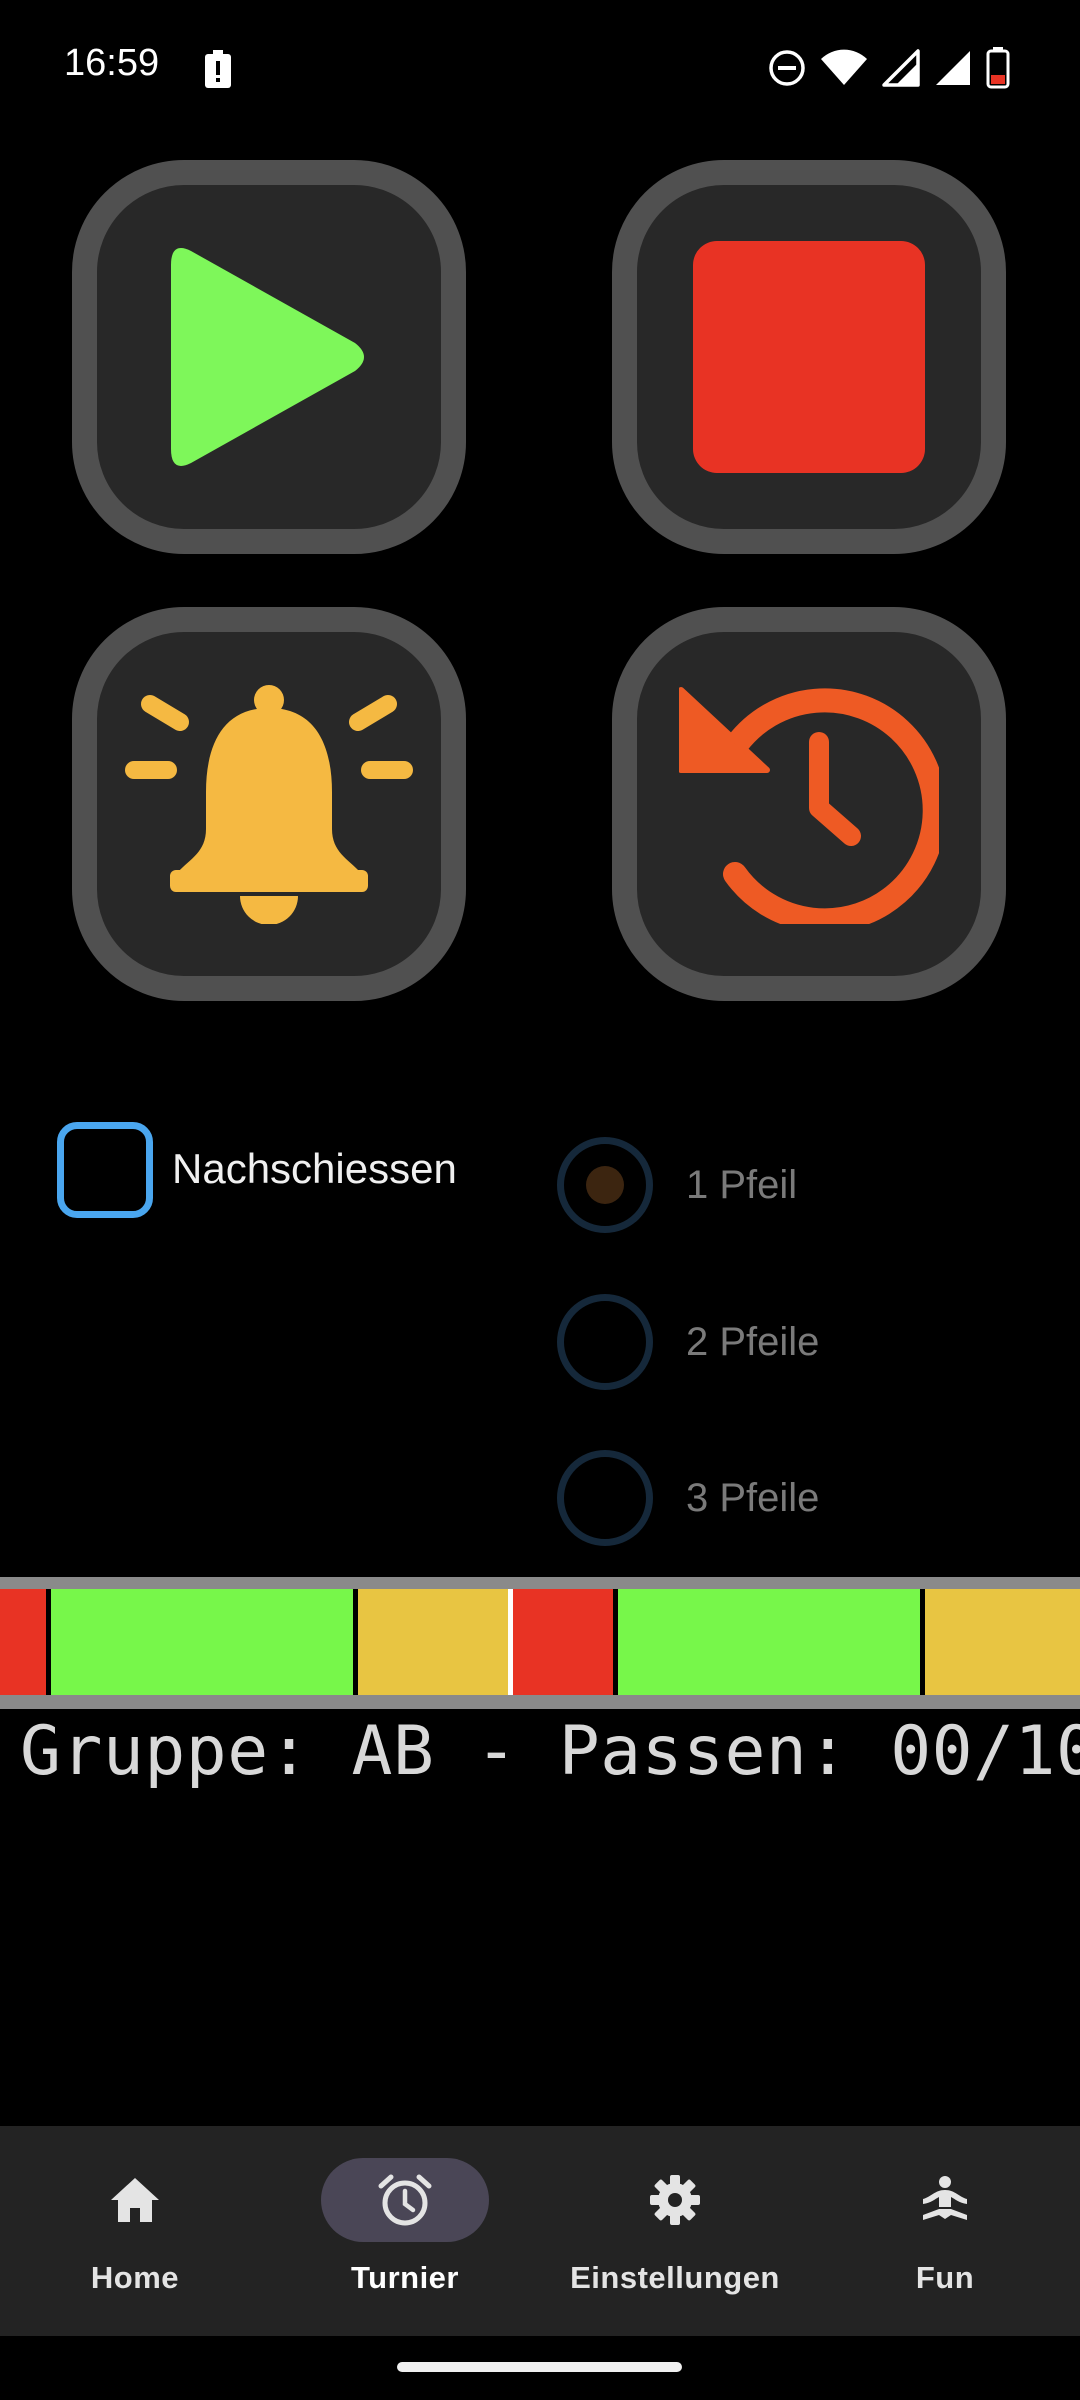  What do you see at coordinates (105, 1170) in the screenshot?
I see `nachschiessen-checkbox` at bounding box center [105, 1170].